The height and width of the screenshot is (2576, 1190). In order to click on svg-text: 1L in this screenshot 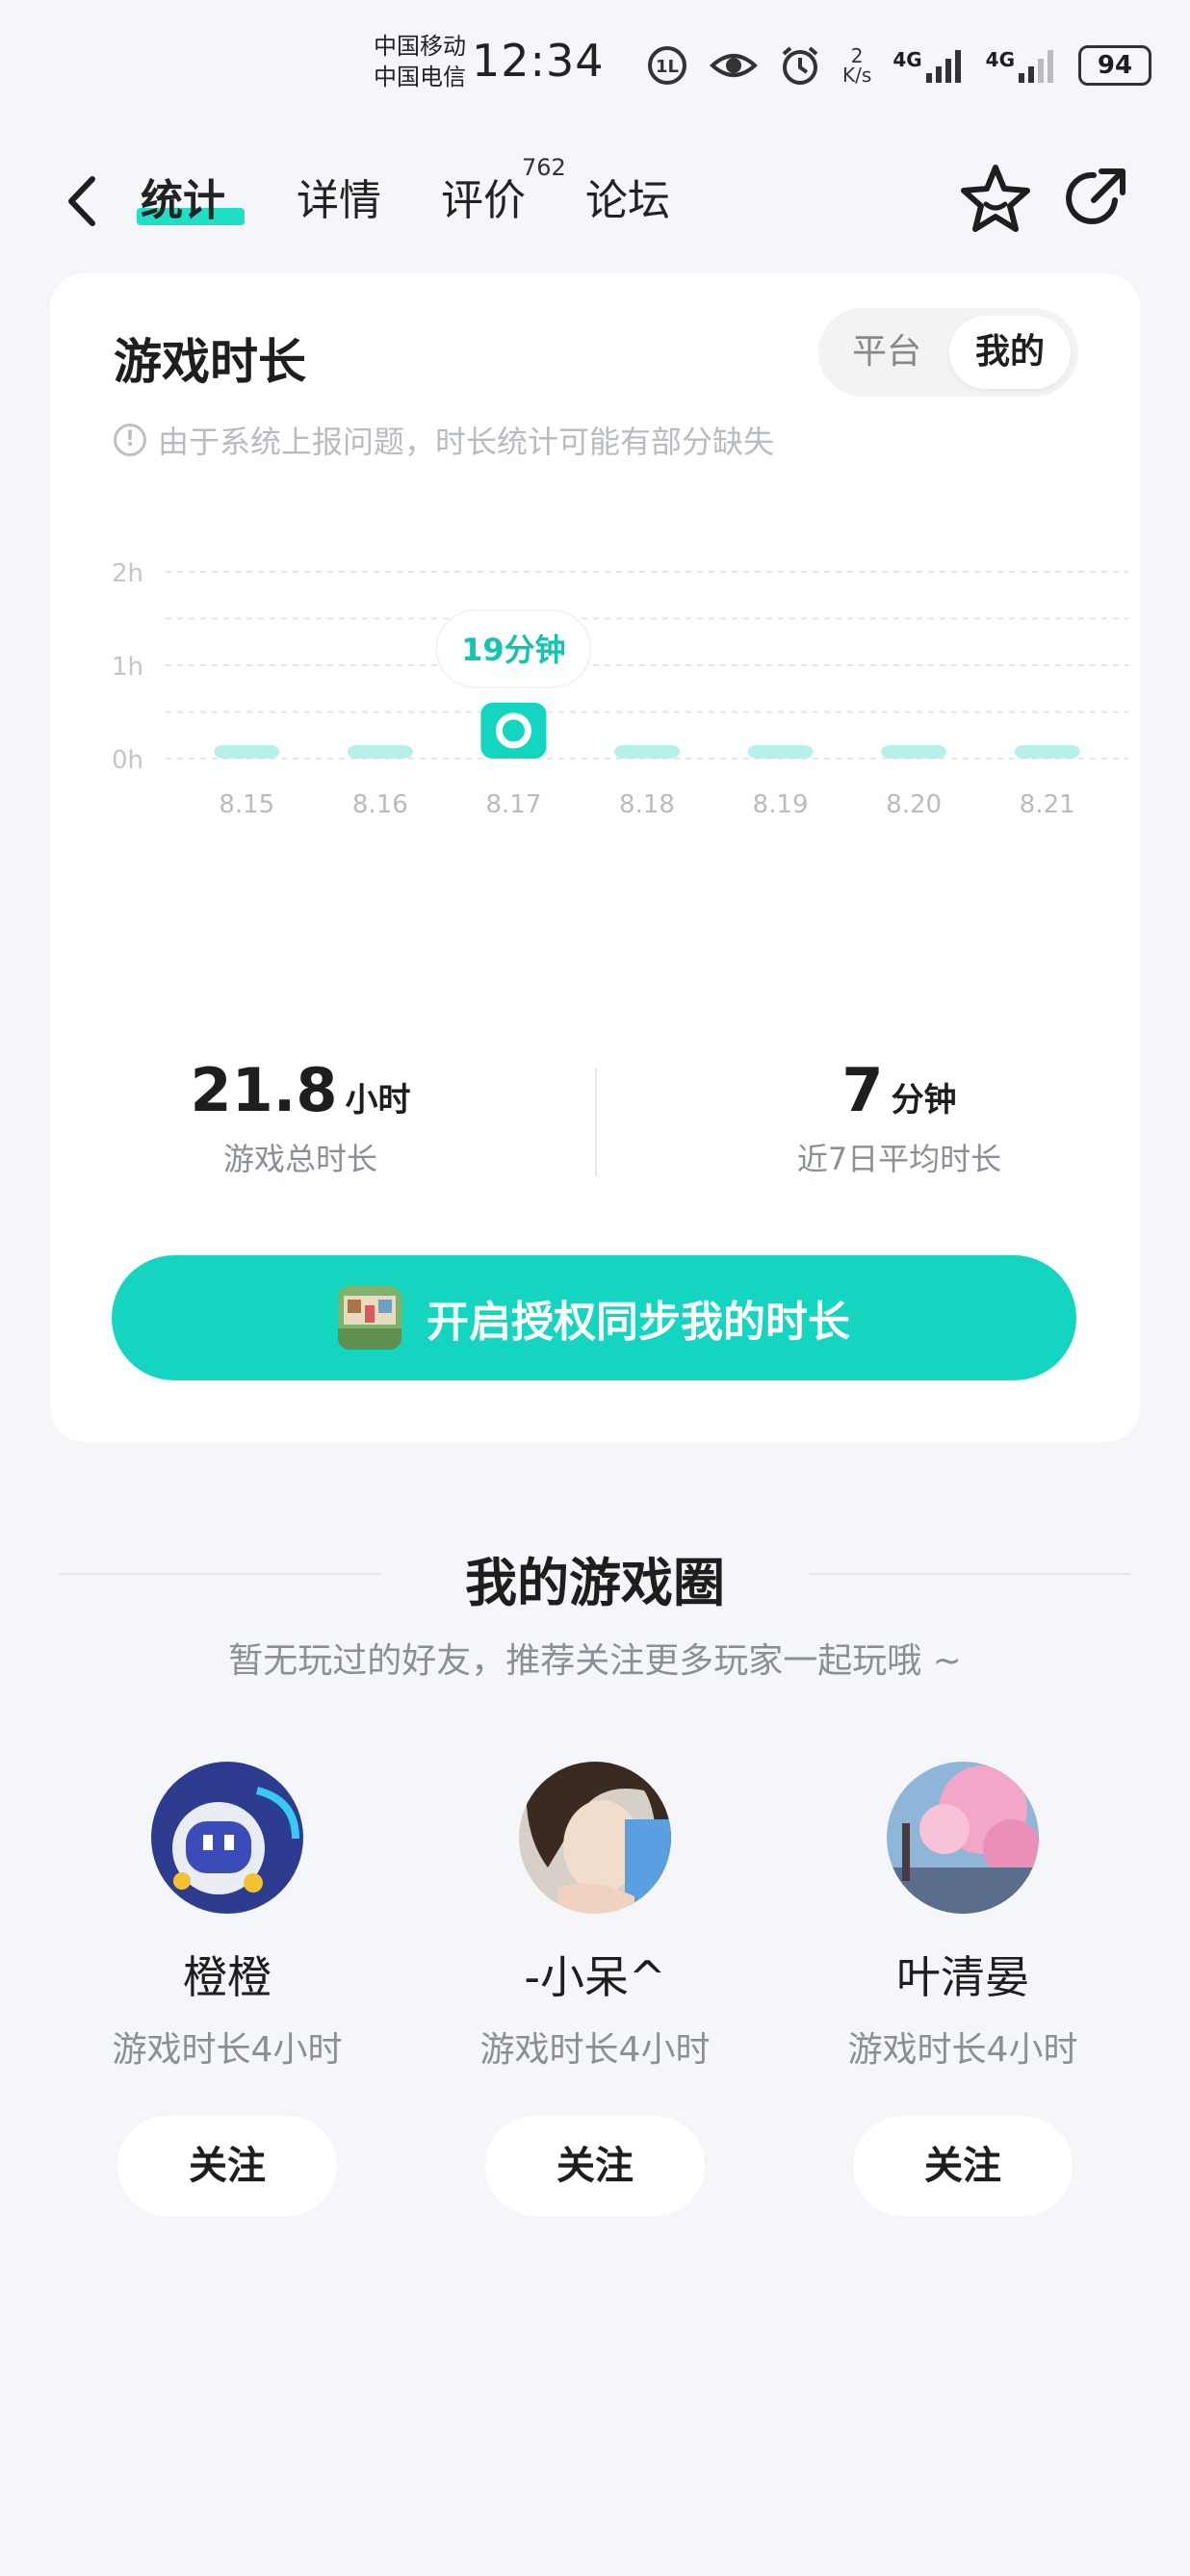, I will do `click(668, 67)`.